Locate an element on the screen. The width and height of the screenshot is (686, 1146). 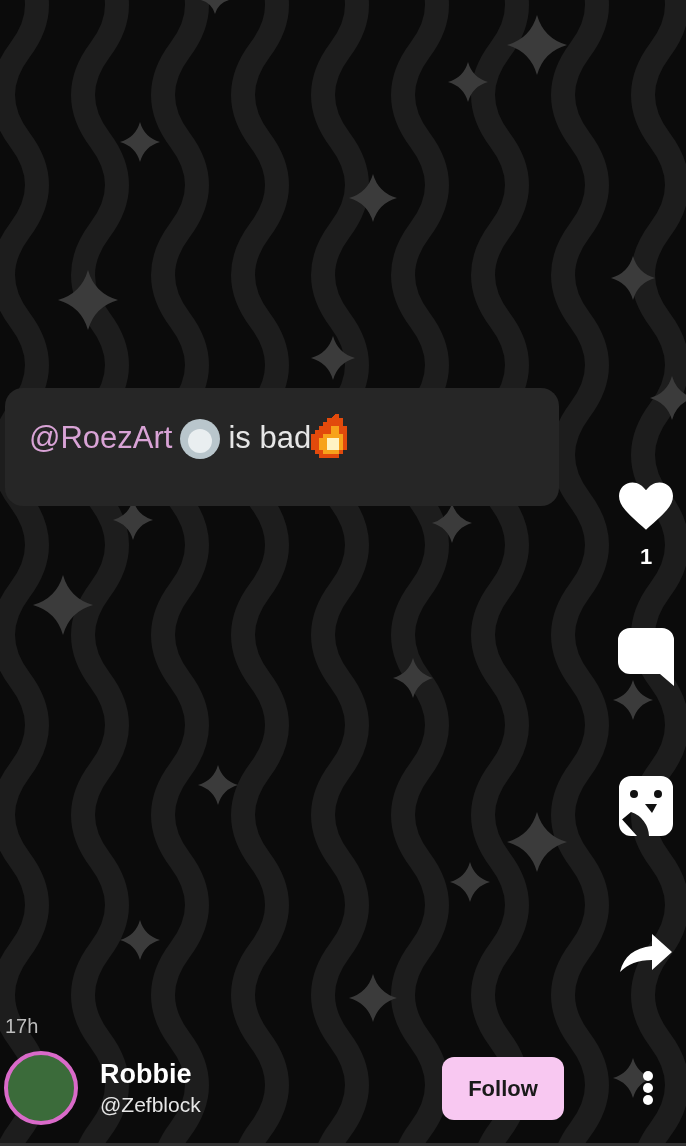
comment-text: is bad is located at coordinates (270, 438).